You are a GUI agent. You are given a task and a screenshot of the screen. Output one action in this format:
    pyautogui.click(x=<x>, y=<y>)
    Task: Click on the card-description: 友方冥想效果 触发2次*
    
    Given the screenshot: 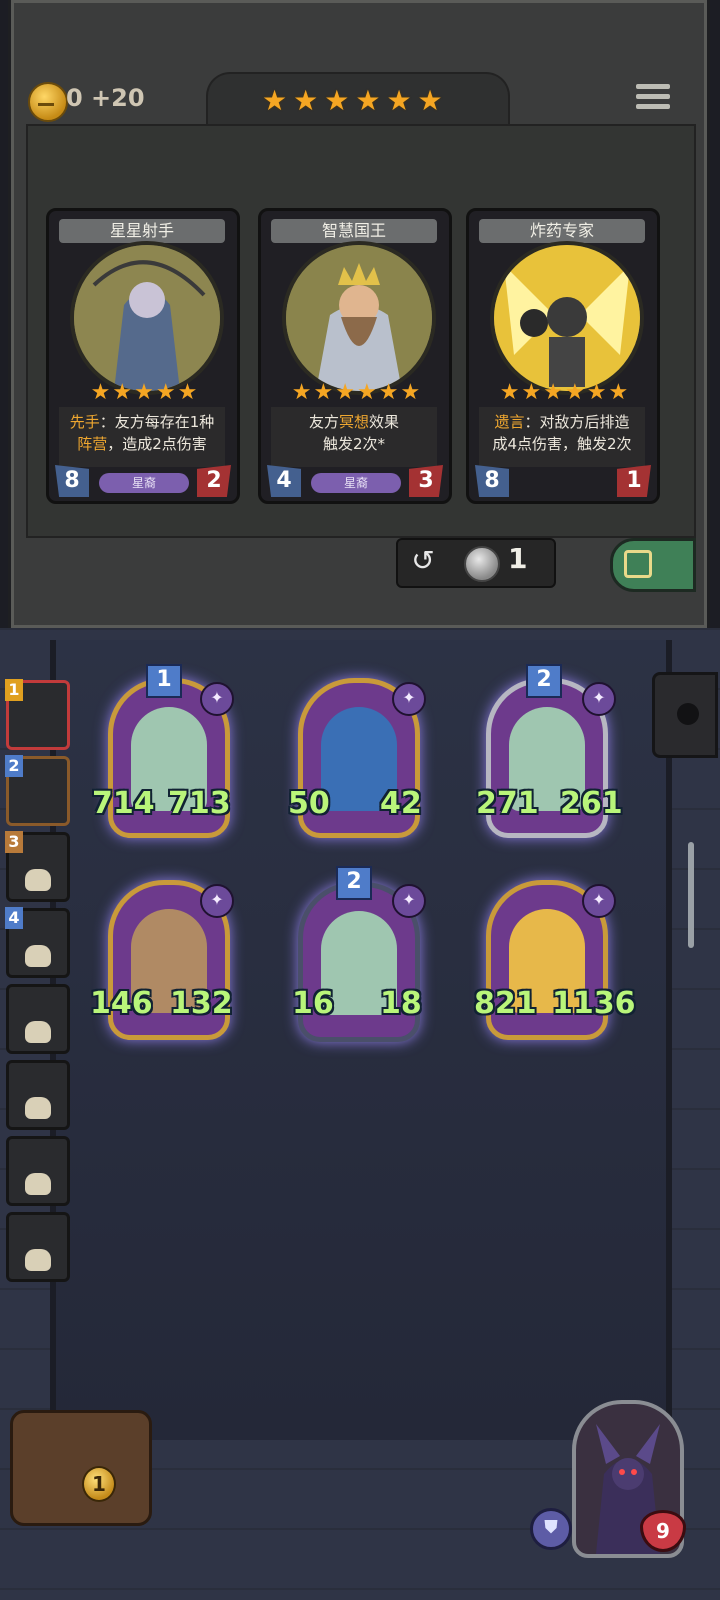 What is the action you would take?
    pyautogui.click(x=354, y=437)
    